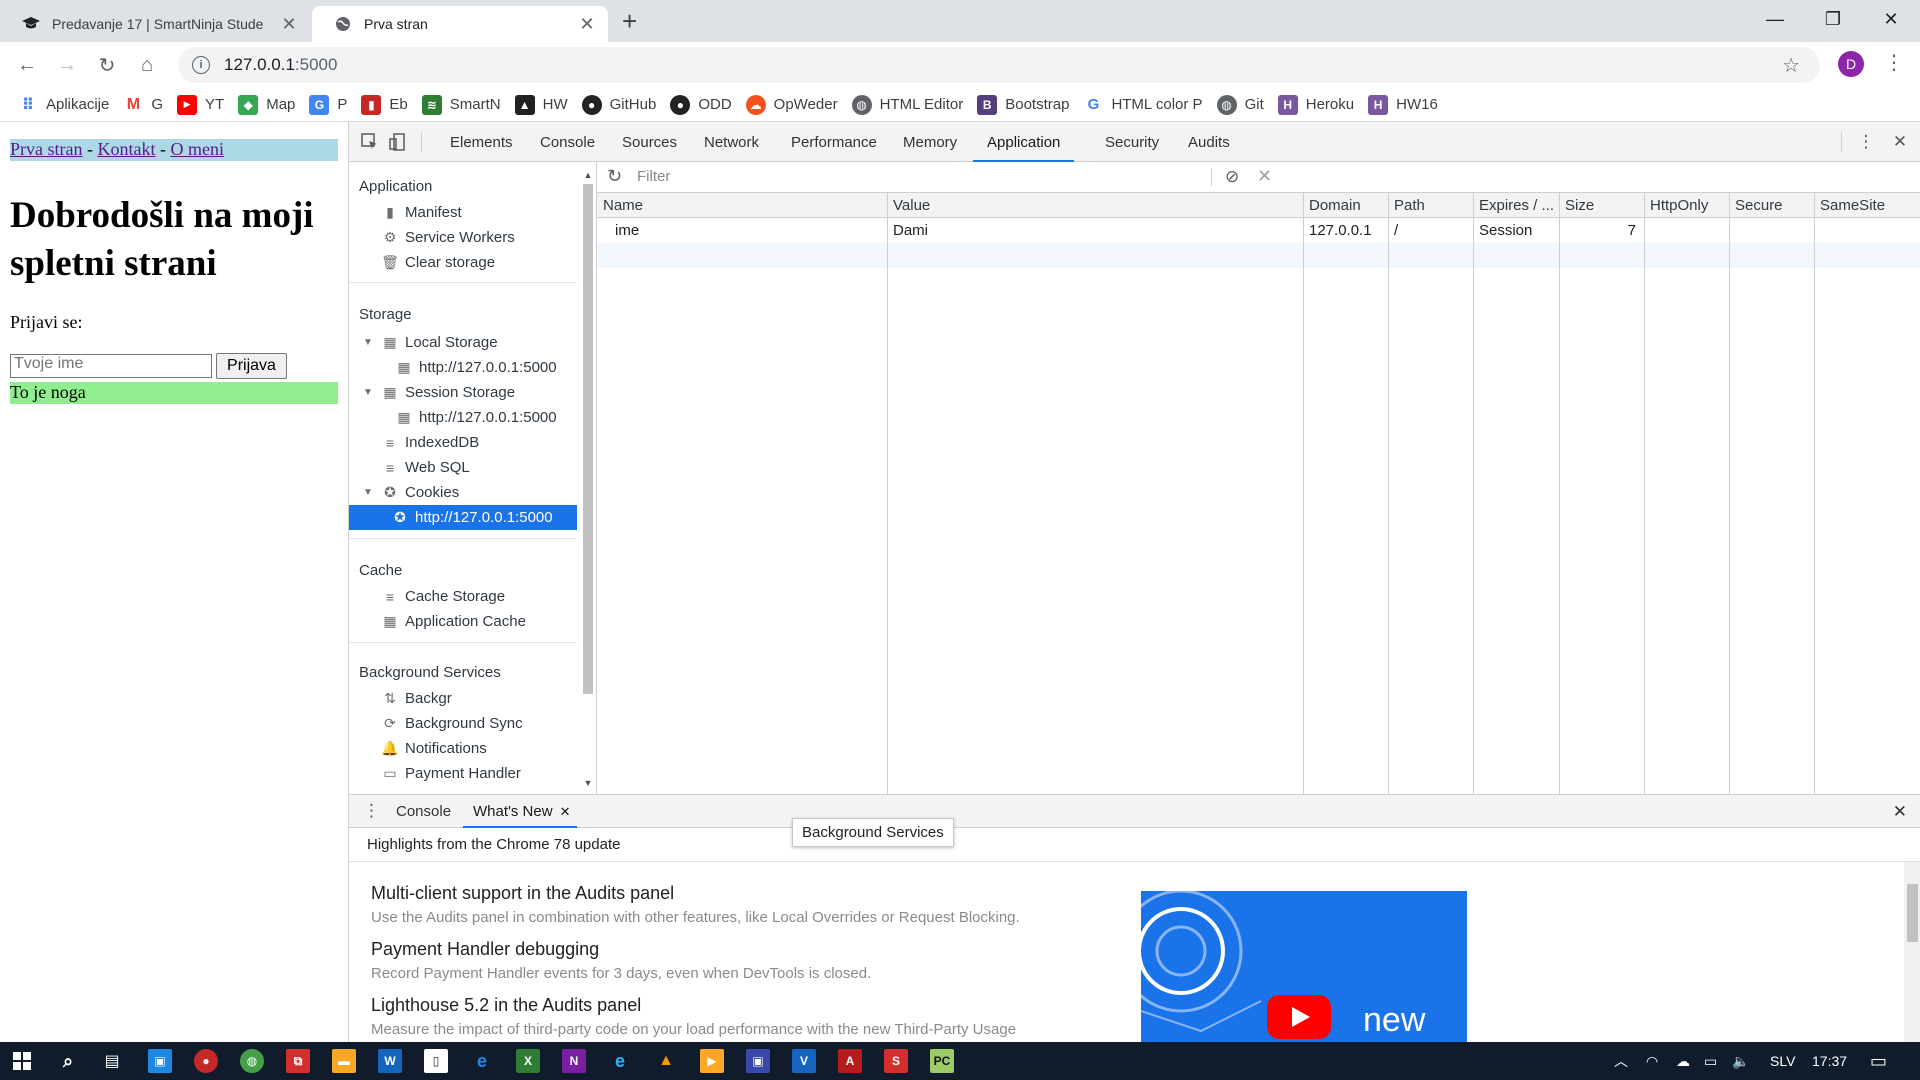 The width and height of the screenshot is (1920, 1080). I want to click on excel-icon: X, so click(528, 1061).